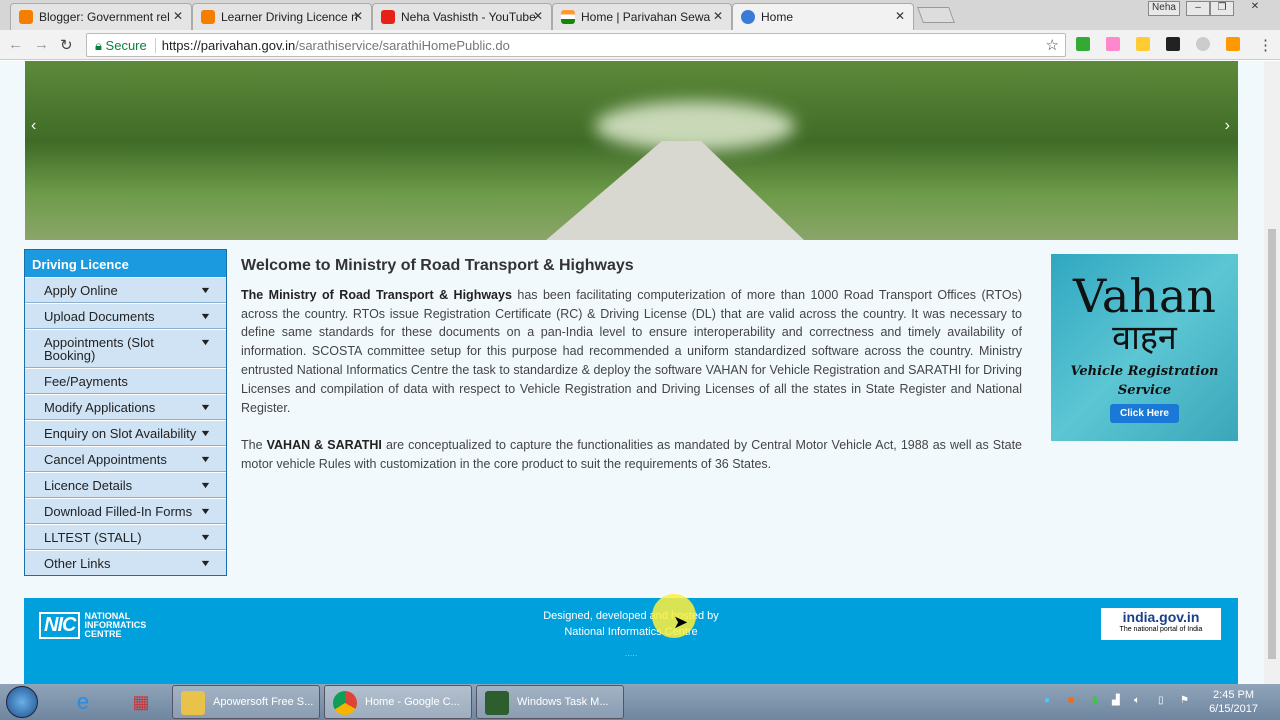 The height and width of the screenshot is (720, 1280). I want to click on system-clock: 2:45 PM 6/15/2017, so click(1233, 702).